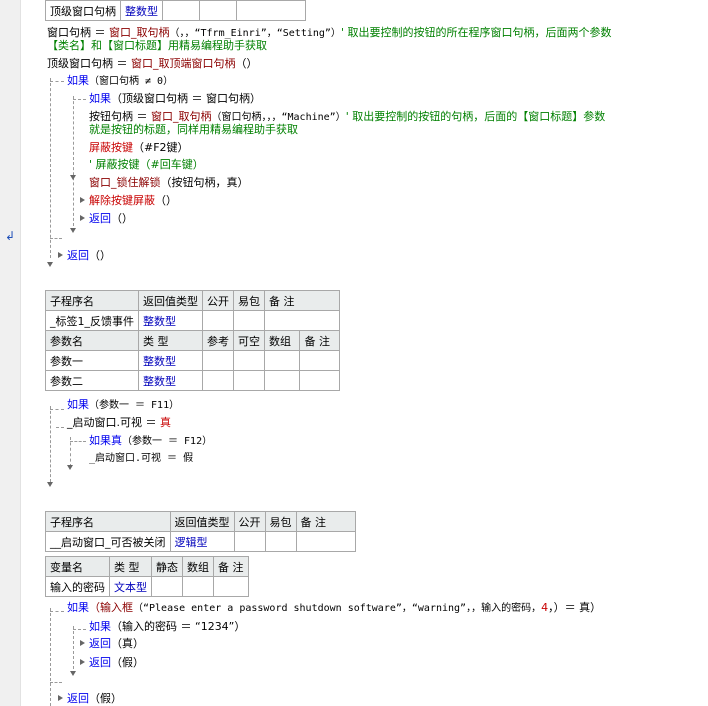  Describe the element at coordinates (202, 541) in the screenshot. I see `return-type-cell: 逻辑型` at that location.